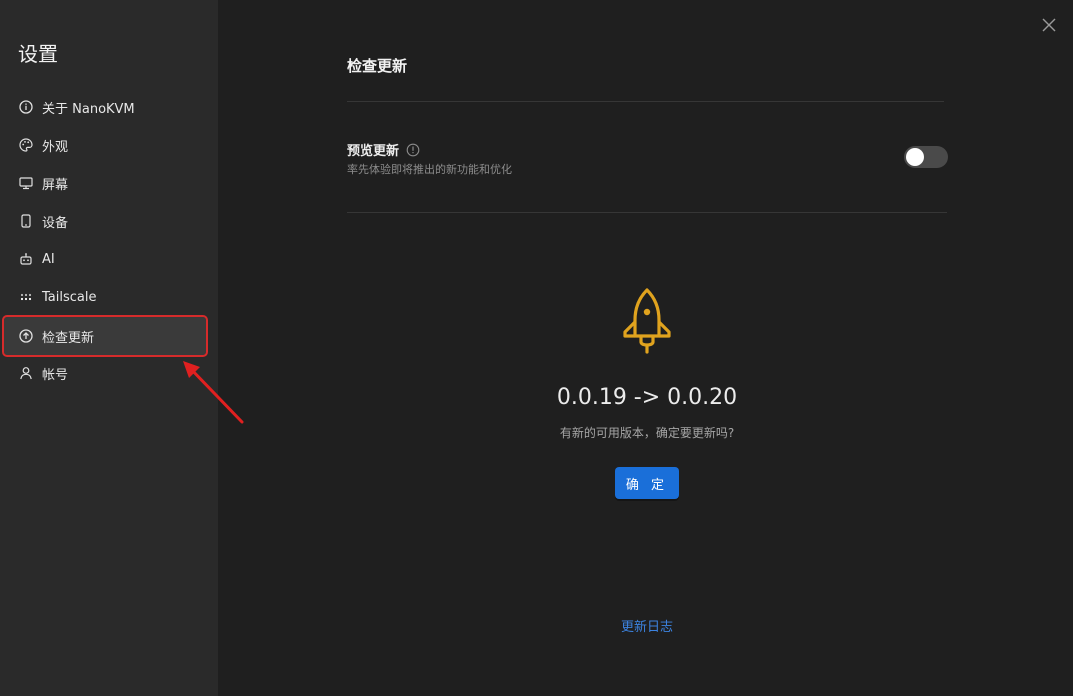 The image size is (1073, 696). What do you see at coordinates (429, 169) in the screenshot?
I see `preview-update-description: 率先体验即将推出的新功能和优化` at bounding box center [429, 169].